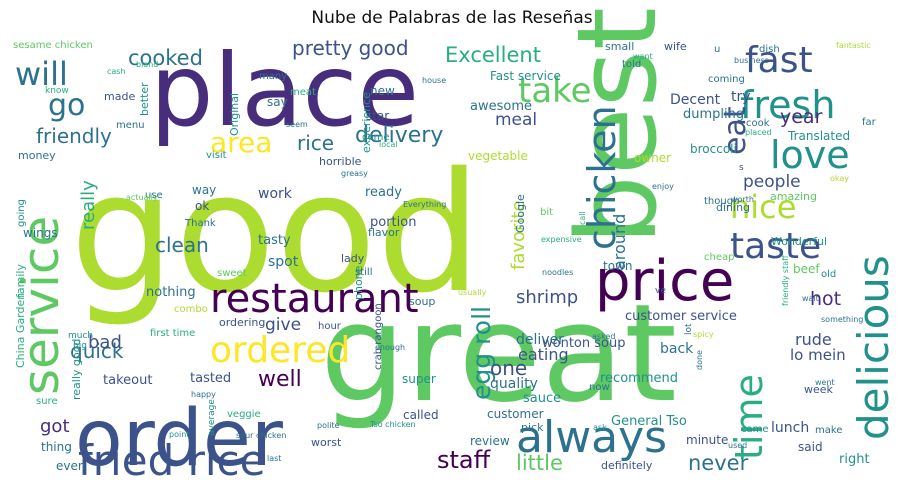  What do you see at coordinates (699, 360) in the screenshot?
I see `cloud-word-done: done` at bounding box center [699, 360].